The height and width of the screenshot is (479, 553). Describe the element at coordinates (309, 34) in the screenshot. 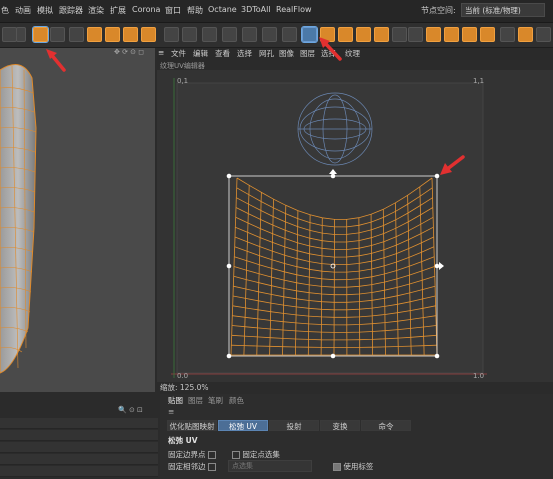

I see `uv-relax-icon` at that location.